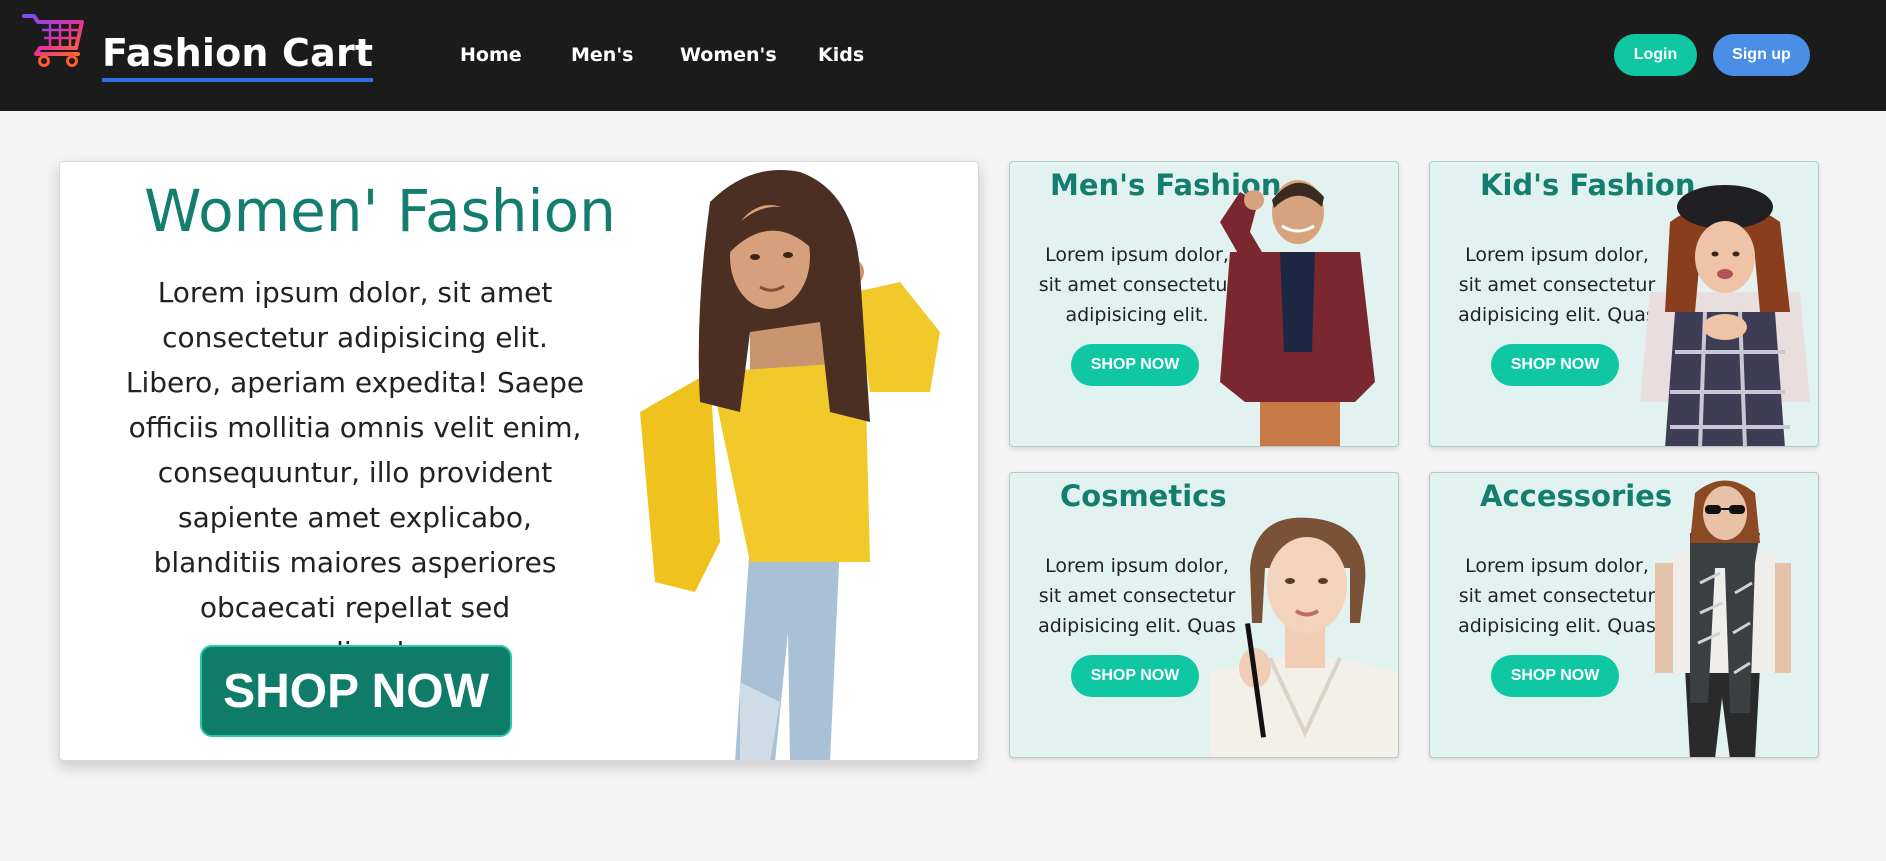  I want to click on brand-logo-text: Fashion Cart, so click(238, 56).